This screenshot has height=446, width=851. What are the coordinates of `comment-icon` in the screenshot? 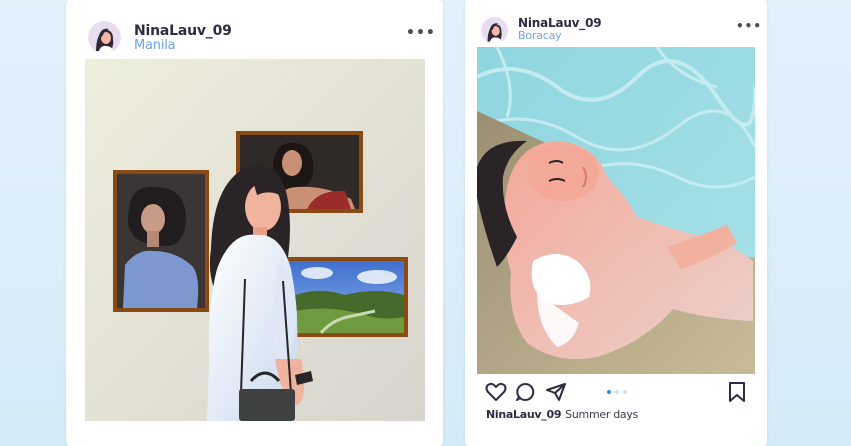 It's located at (525, 392).